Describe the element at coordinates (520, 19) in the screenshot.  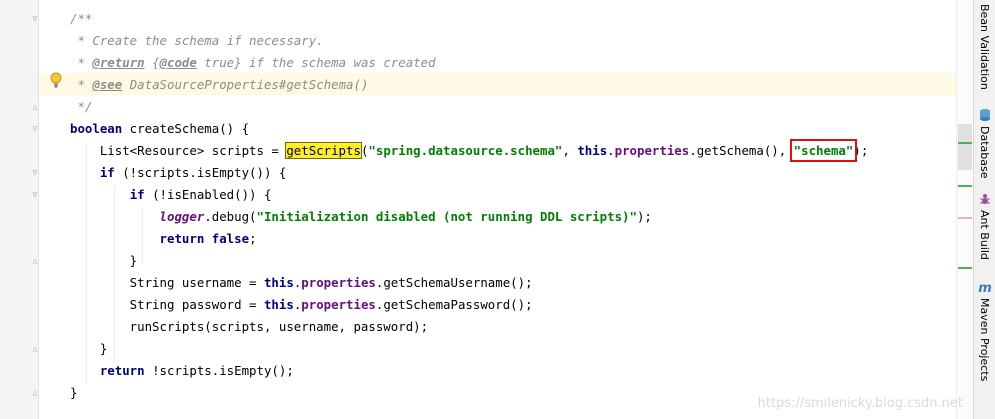
I see `code-line: /**` at that location.